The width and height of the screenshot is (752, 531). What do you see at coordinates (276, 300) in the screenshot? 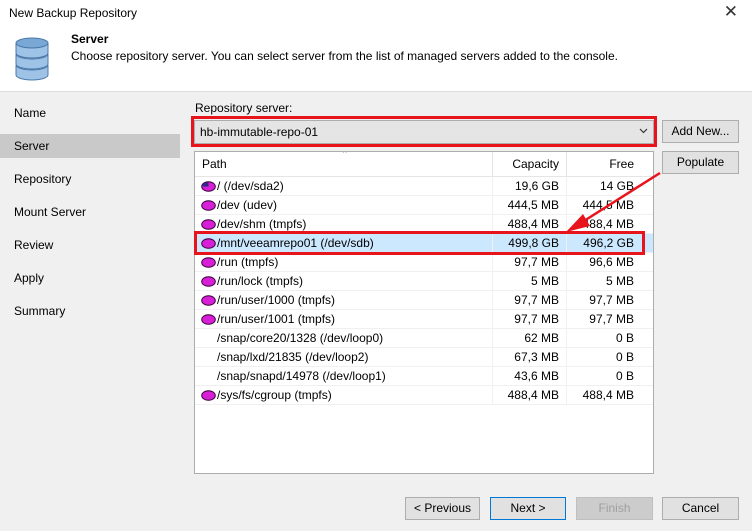
I see `cell-path: /run/user/1000 (tmpfs)` at bounding box center [276, 300].